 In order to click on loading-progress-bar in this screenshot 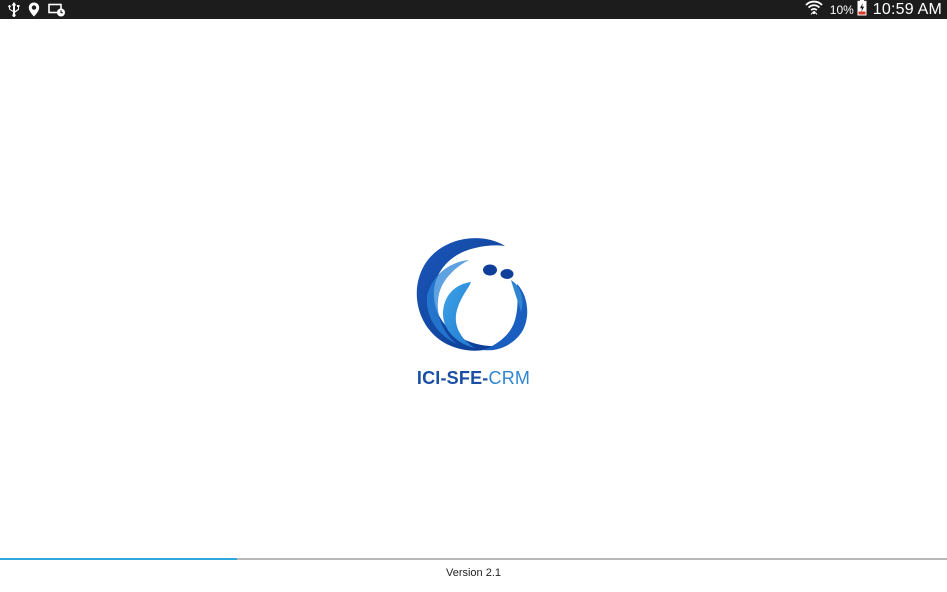, I will do `click(473, 559)`.